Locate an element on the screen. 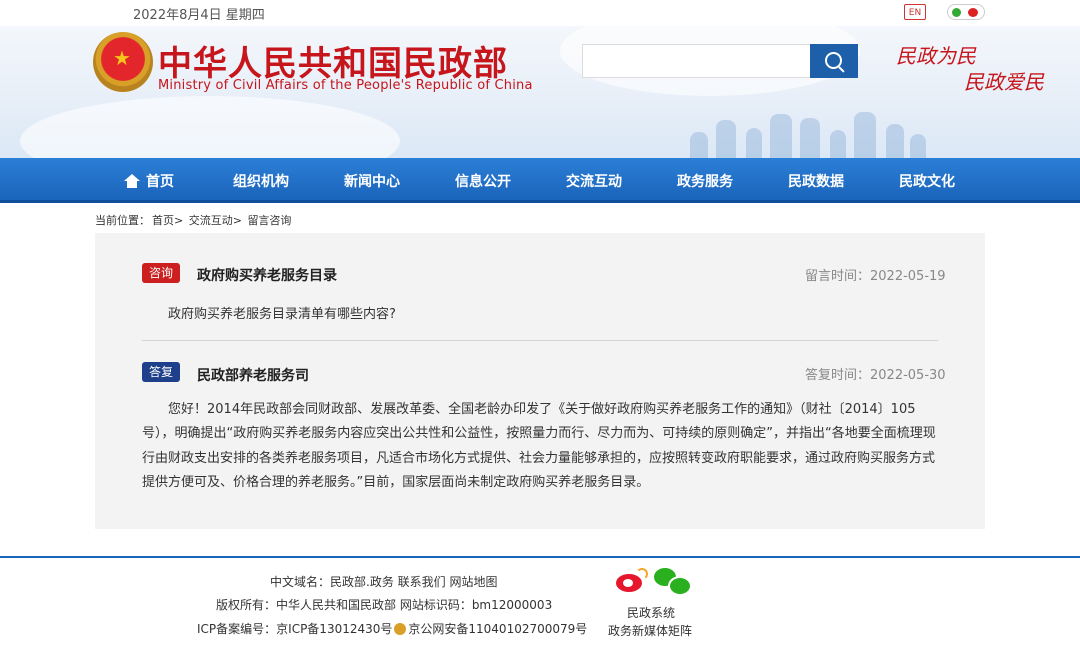 The width and height of the screenshot is (1080, 645). search-icon is located at coordinates (833, 60).